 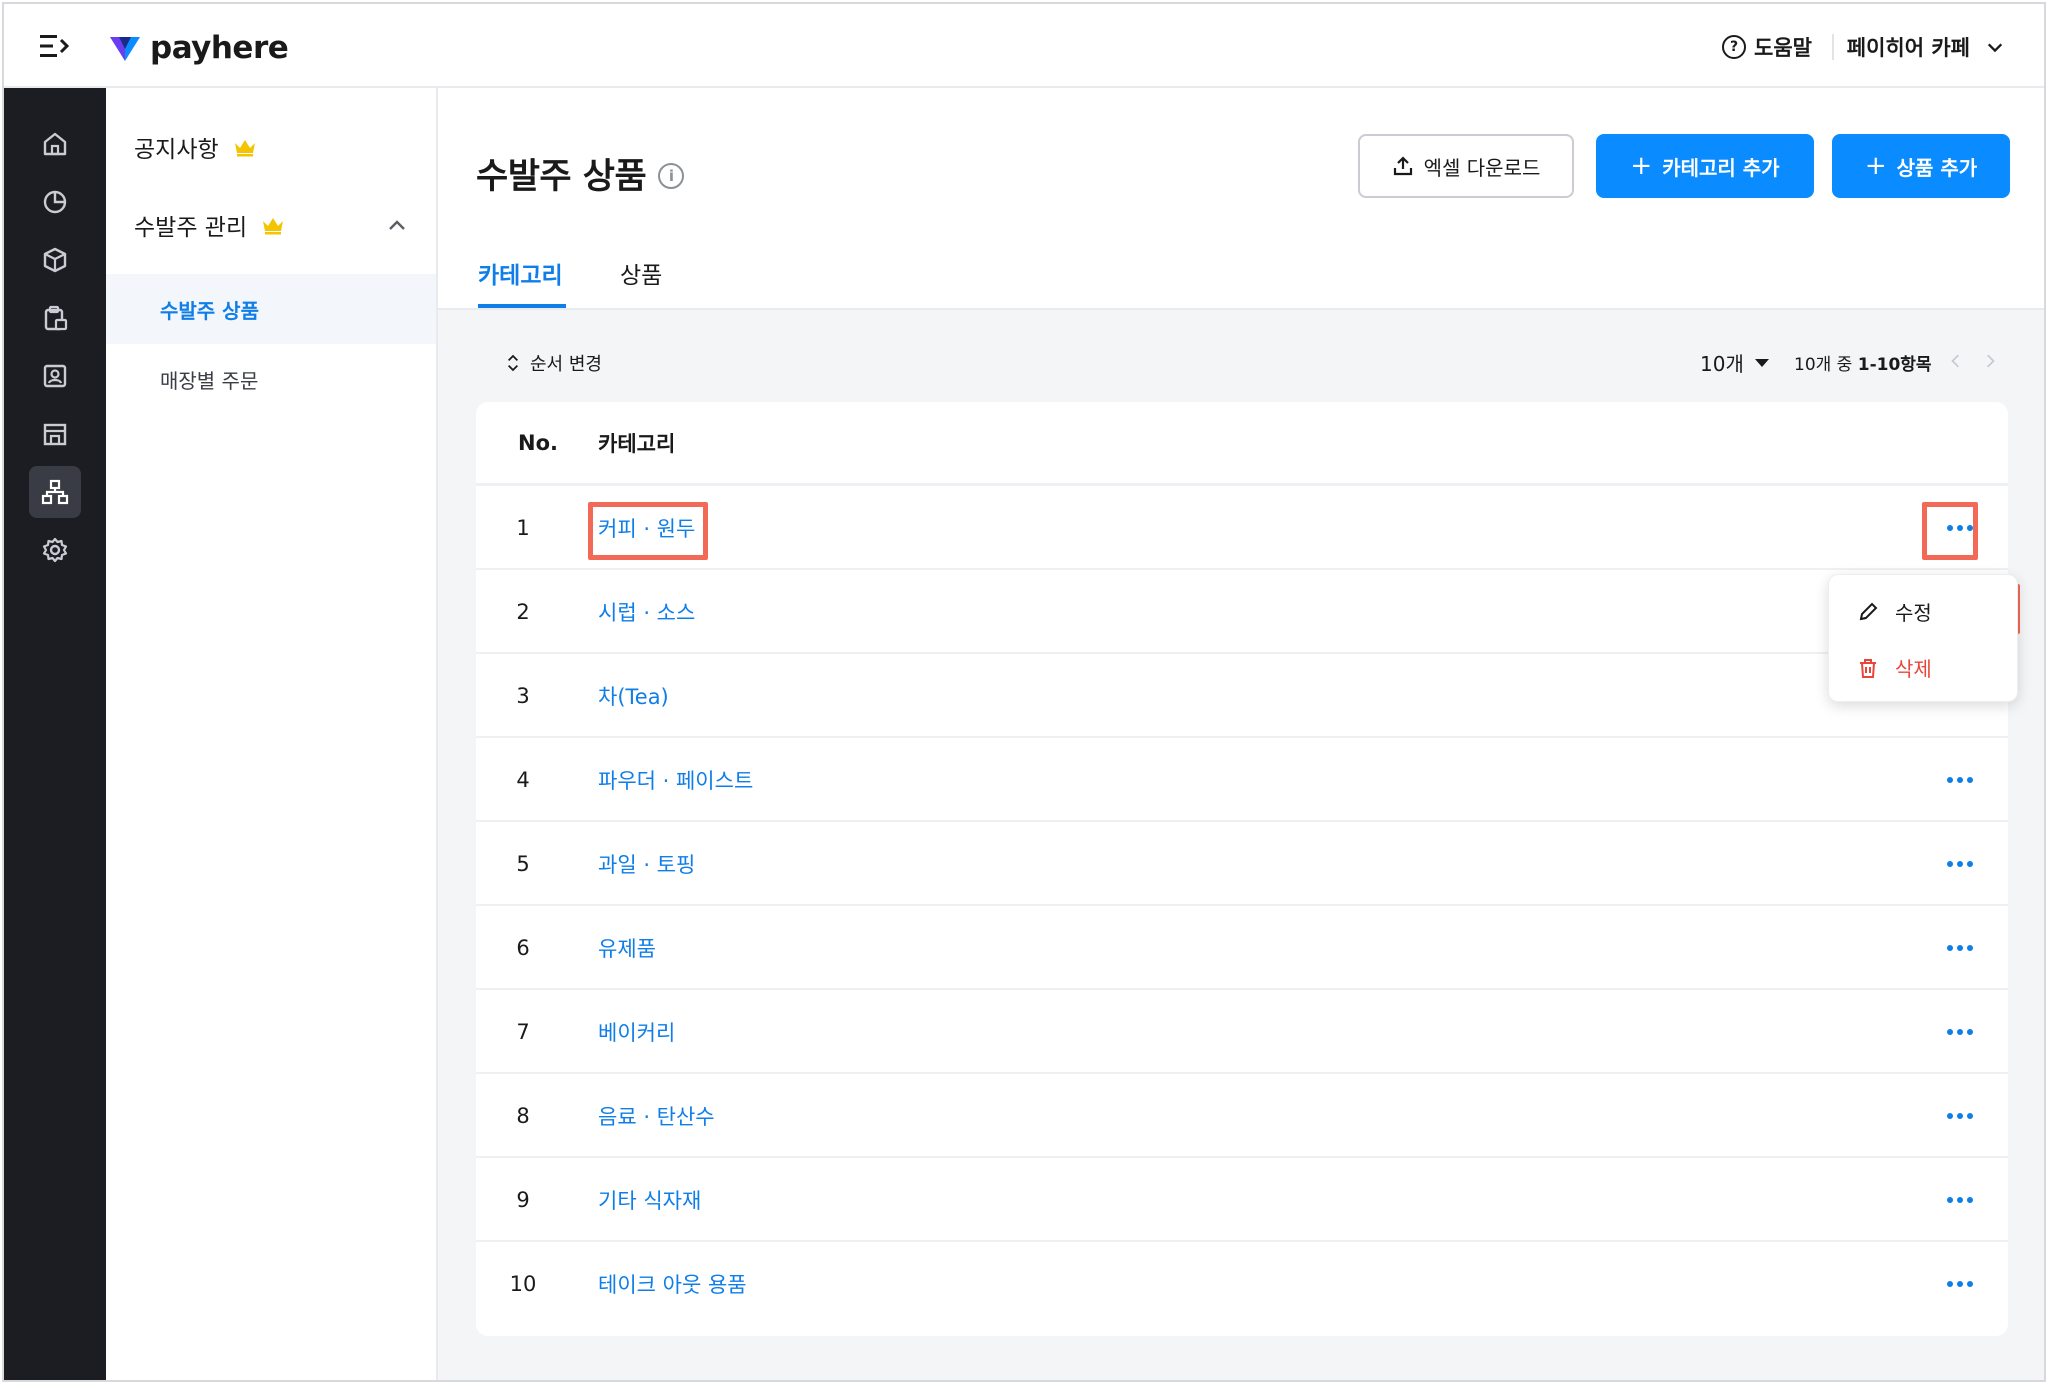 I want to click on menu-item-label: 삭제, so click(x=1913, y=669).